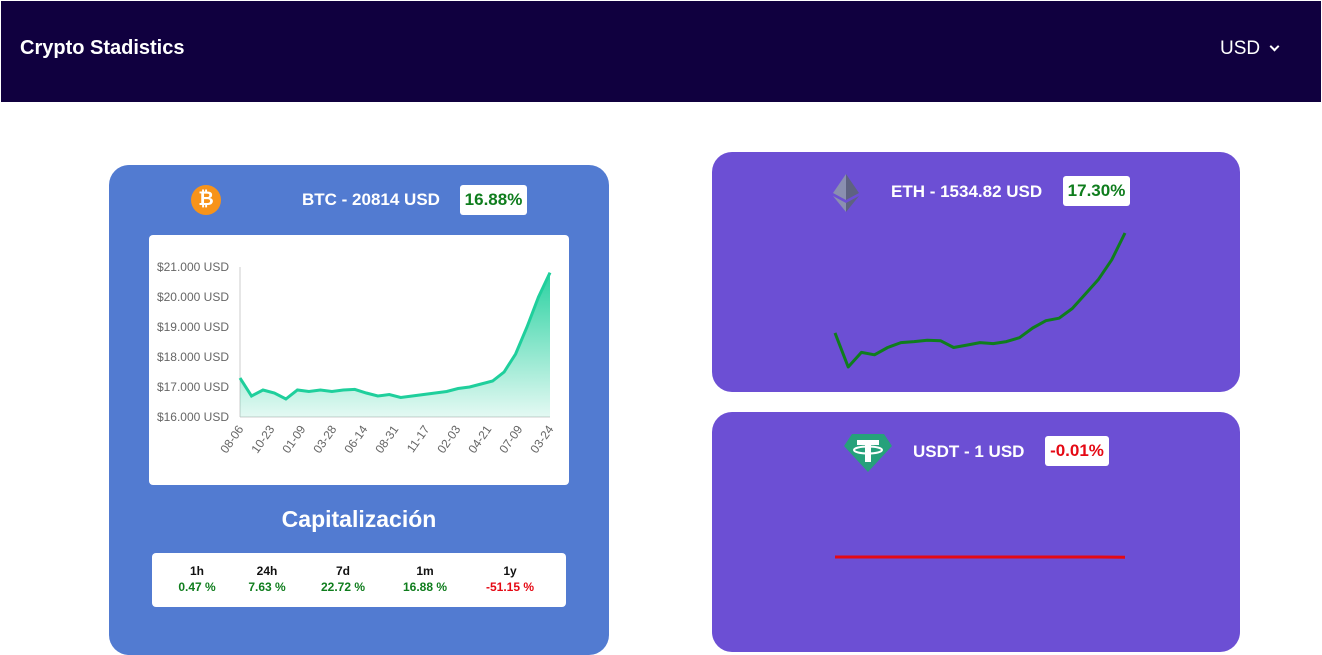 The width and height of the screenshot is (1322, 655). I want to click on capitalization-title: Capitalización, so click(359, 519).